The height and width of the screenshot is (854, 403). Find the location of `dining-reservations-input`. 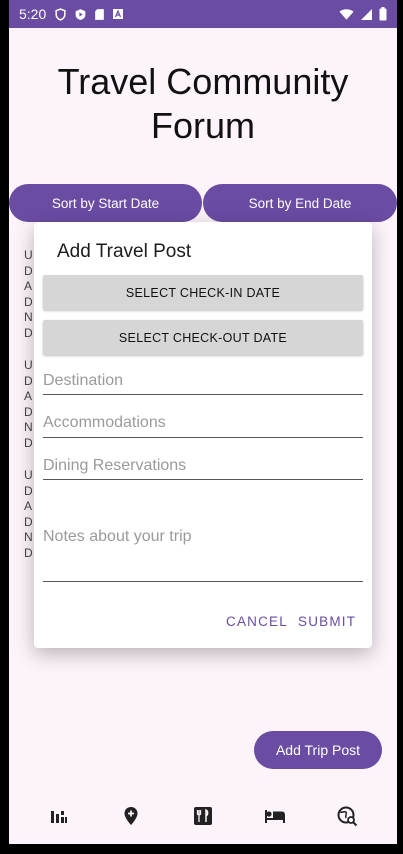

dining-reservations-input is located at coordinates (203, 466).